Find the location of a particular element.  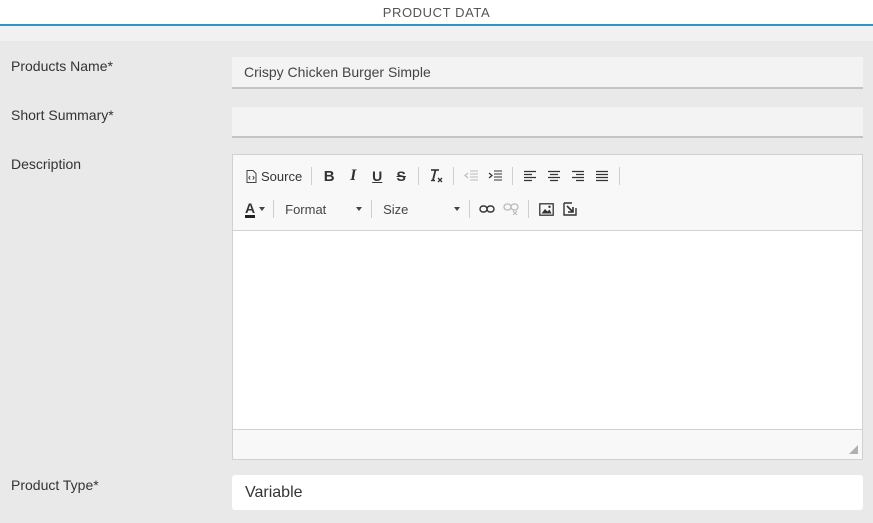

align-right-icon is located at coordinates (578, 176).